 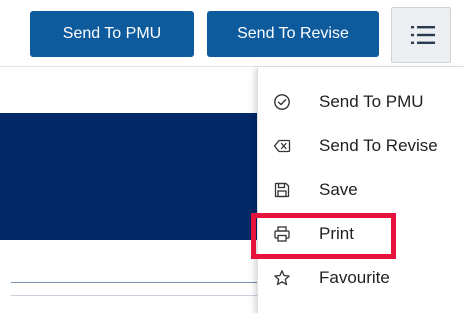 I want to click on menu-item-favourite: Favourite, so click(x=361, y=278).